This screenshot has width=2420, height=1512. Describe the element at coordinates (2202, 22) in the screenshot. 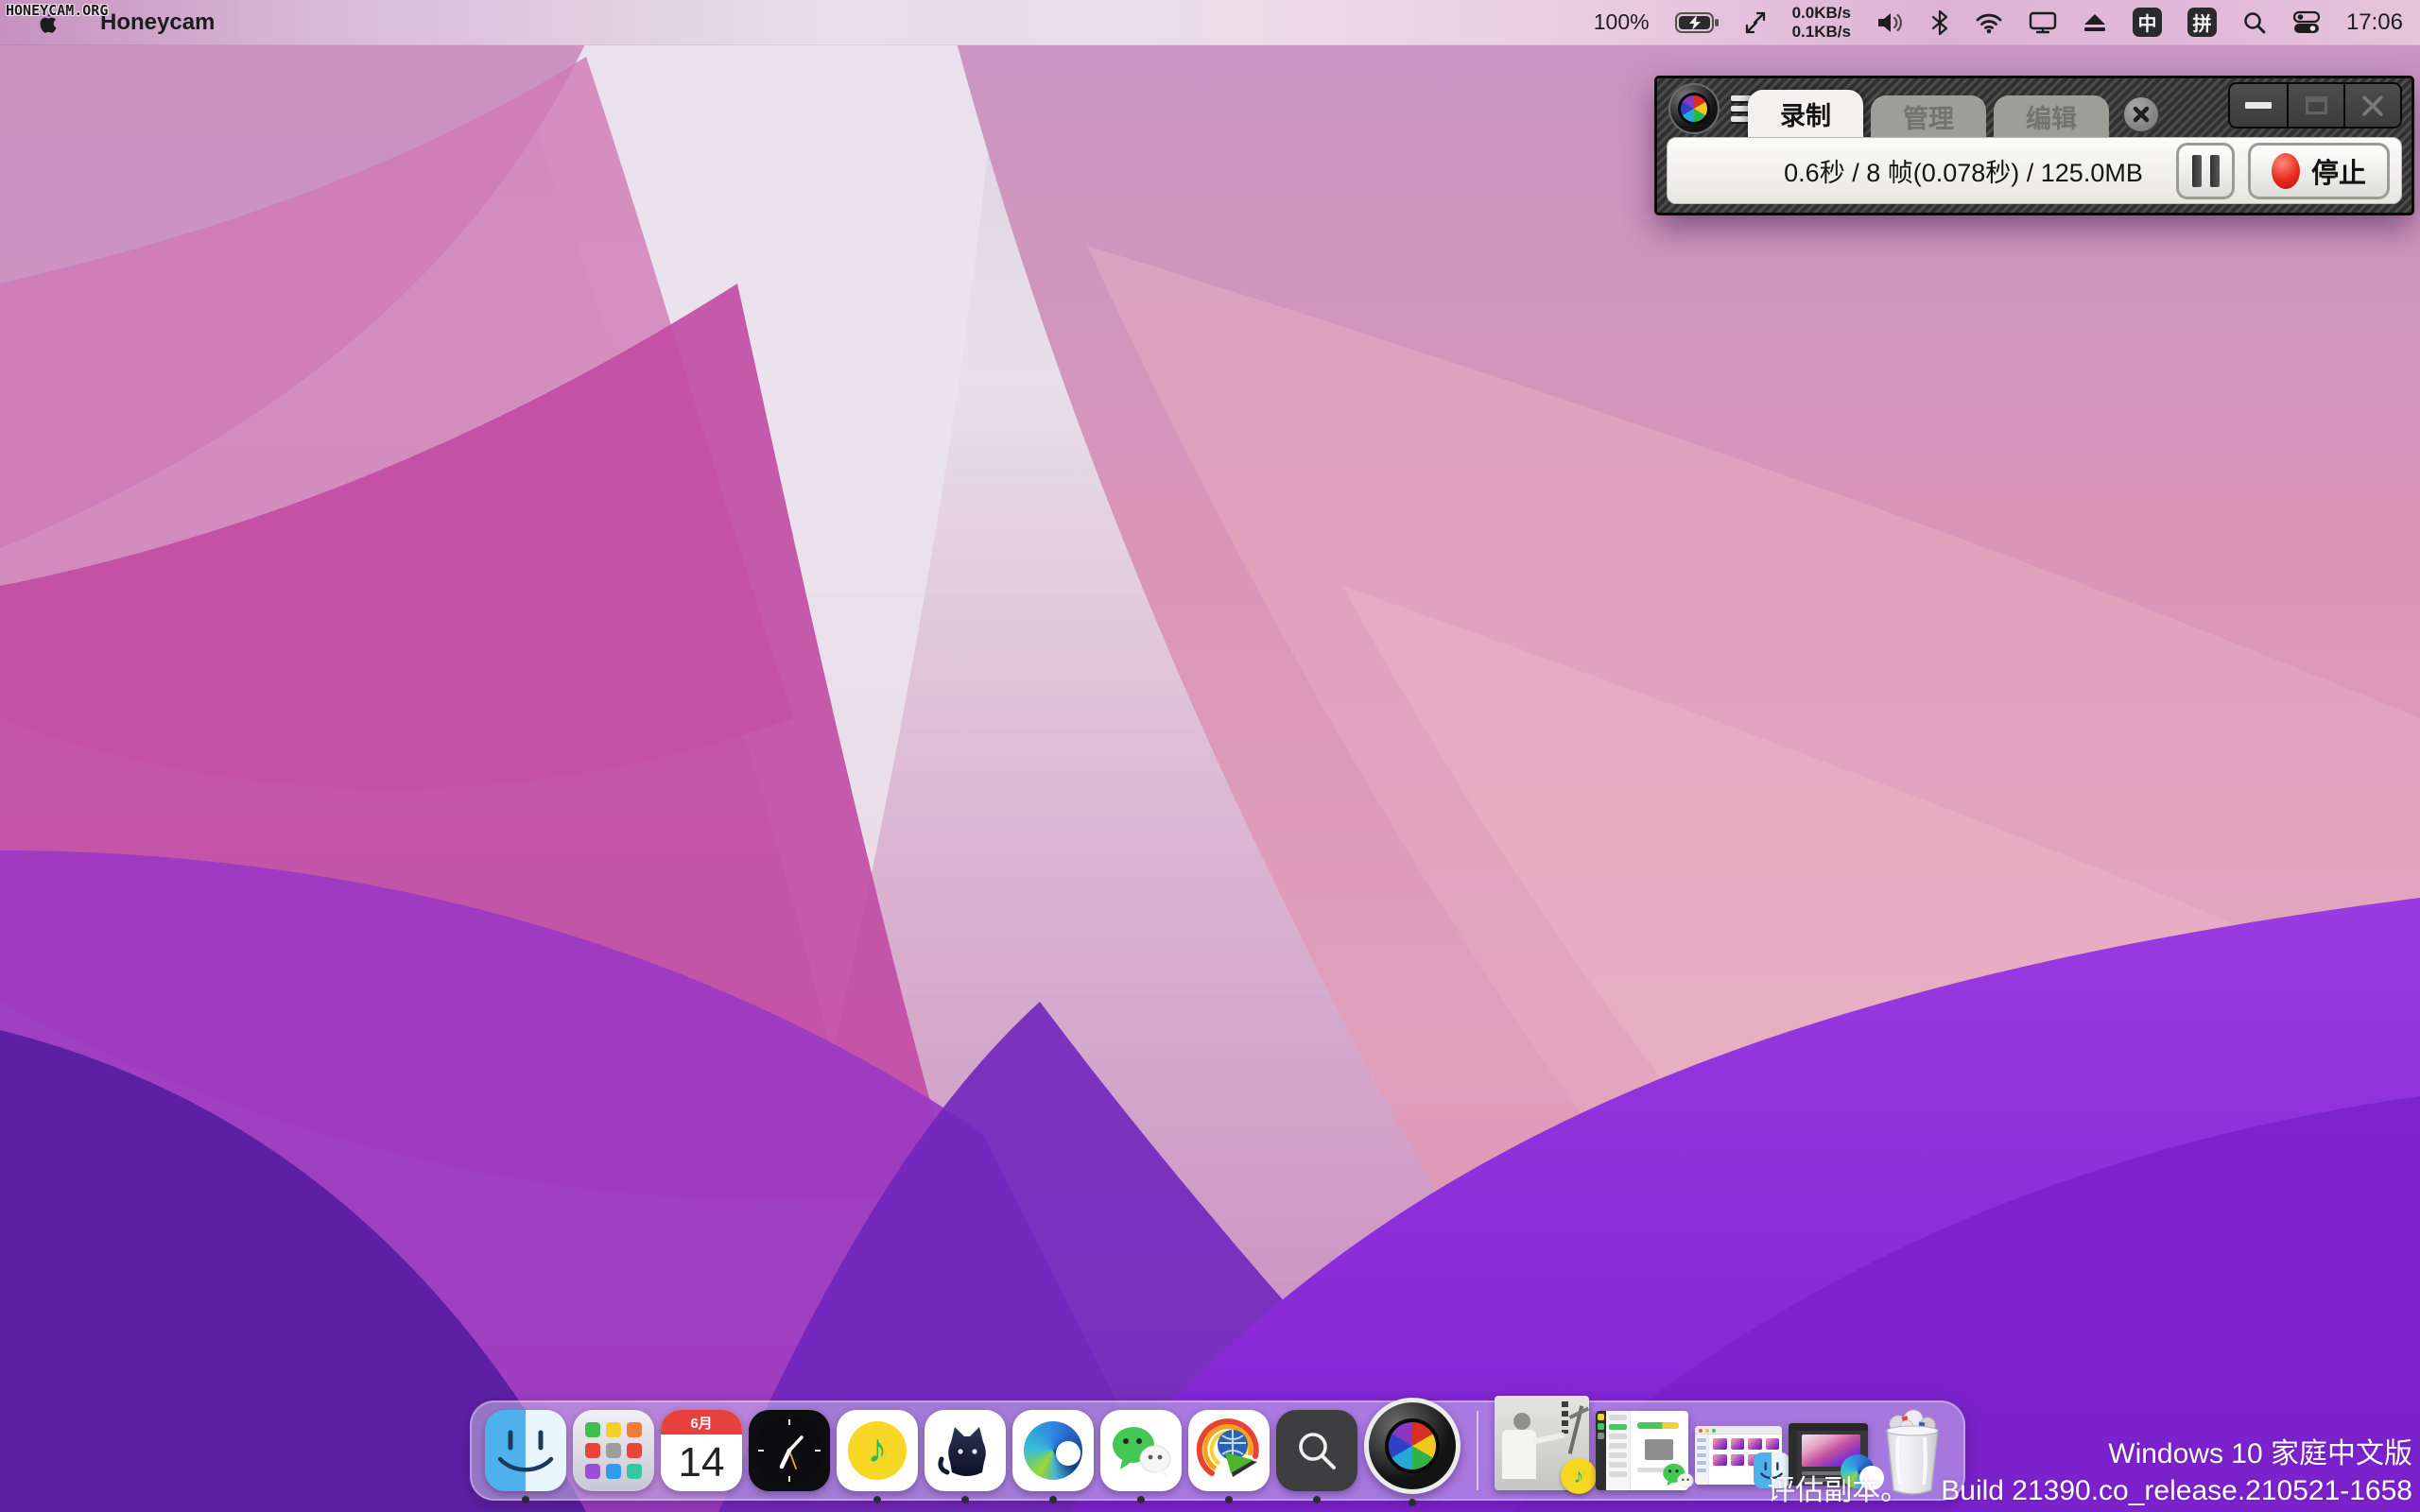

I see `input-method-pinyin: 拼` at that location.